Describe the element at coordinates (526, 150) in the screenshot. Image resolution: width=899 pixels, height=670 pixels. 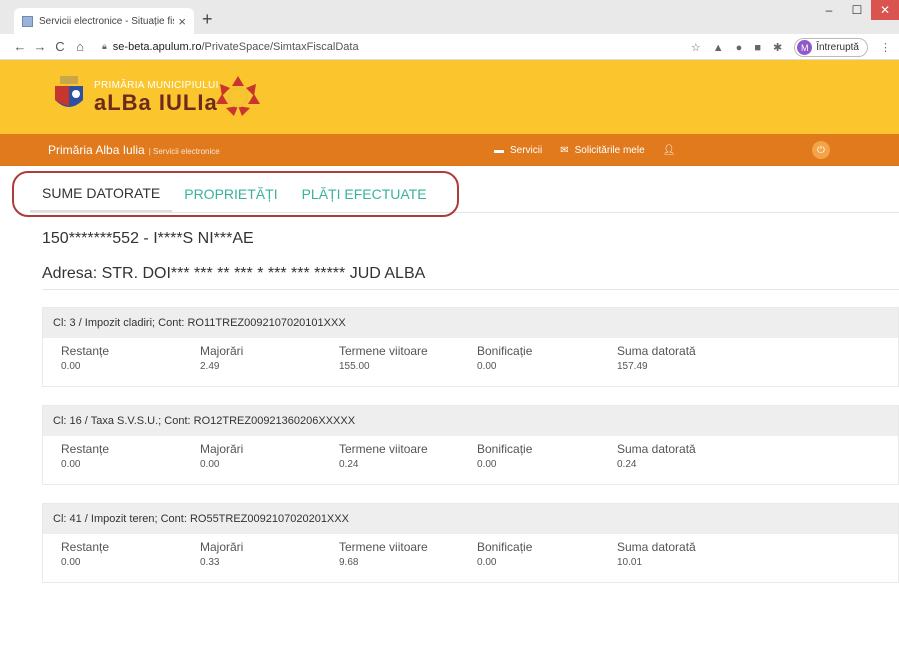
I see `nav-servicii-label: Servicii` at that location.